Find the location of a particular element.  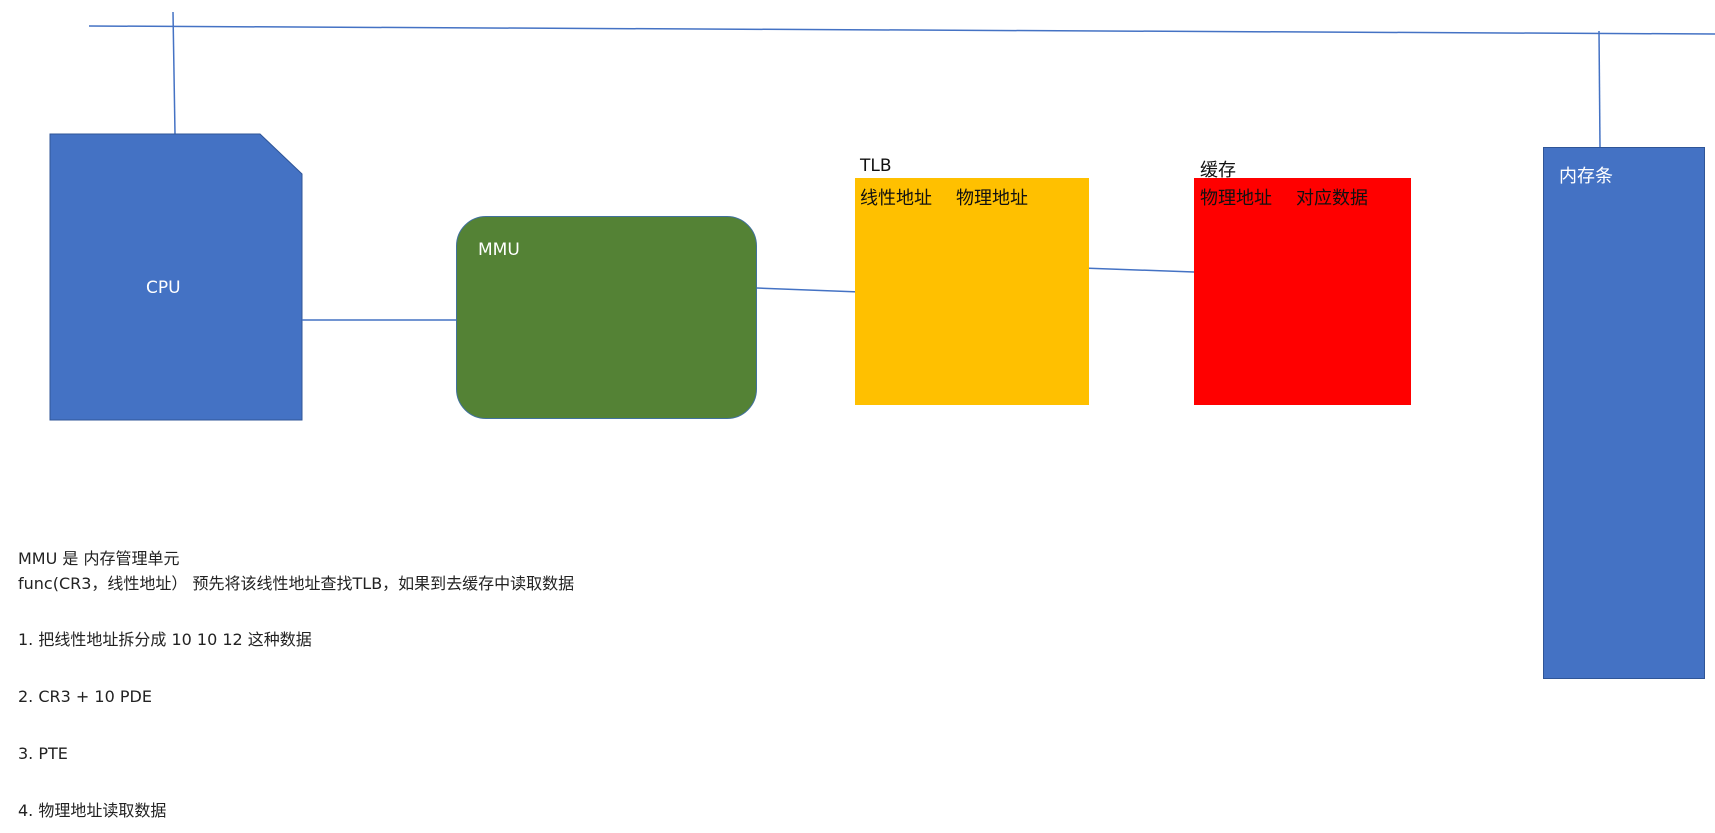

memory-bus-line is located at coordinates (901, 30).